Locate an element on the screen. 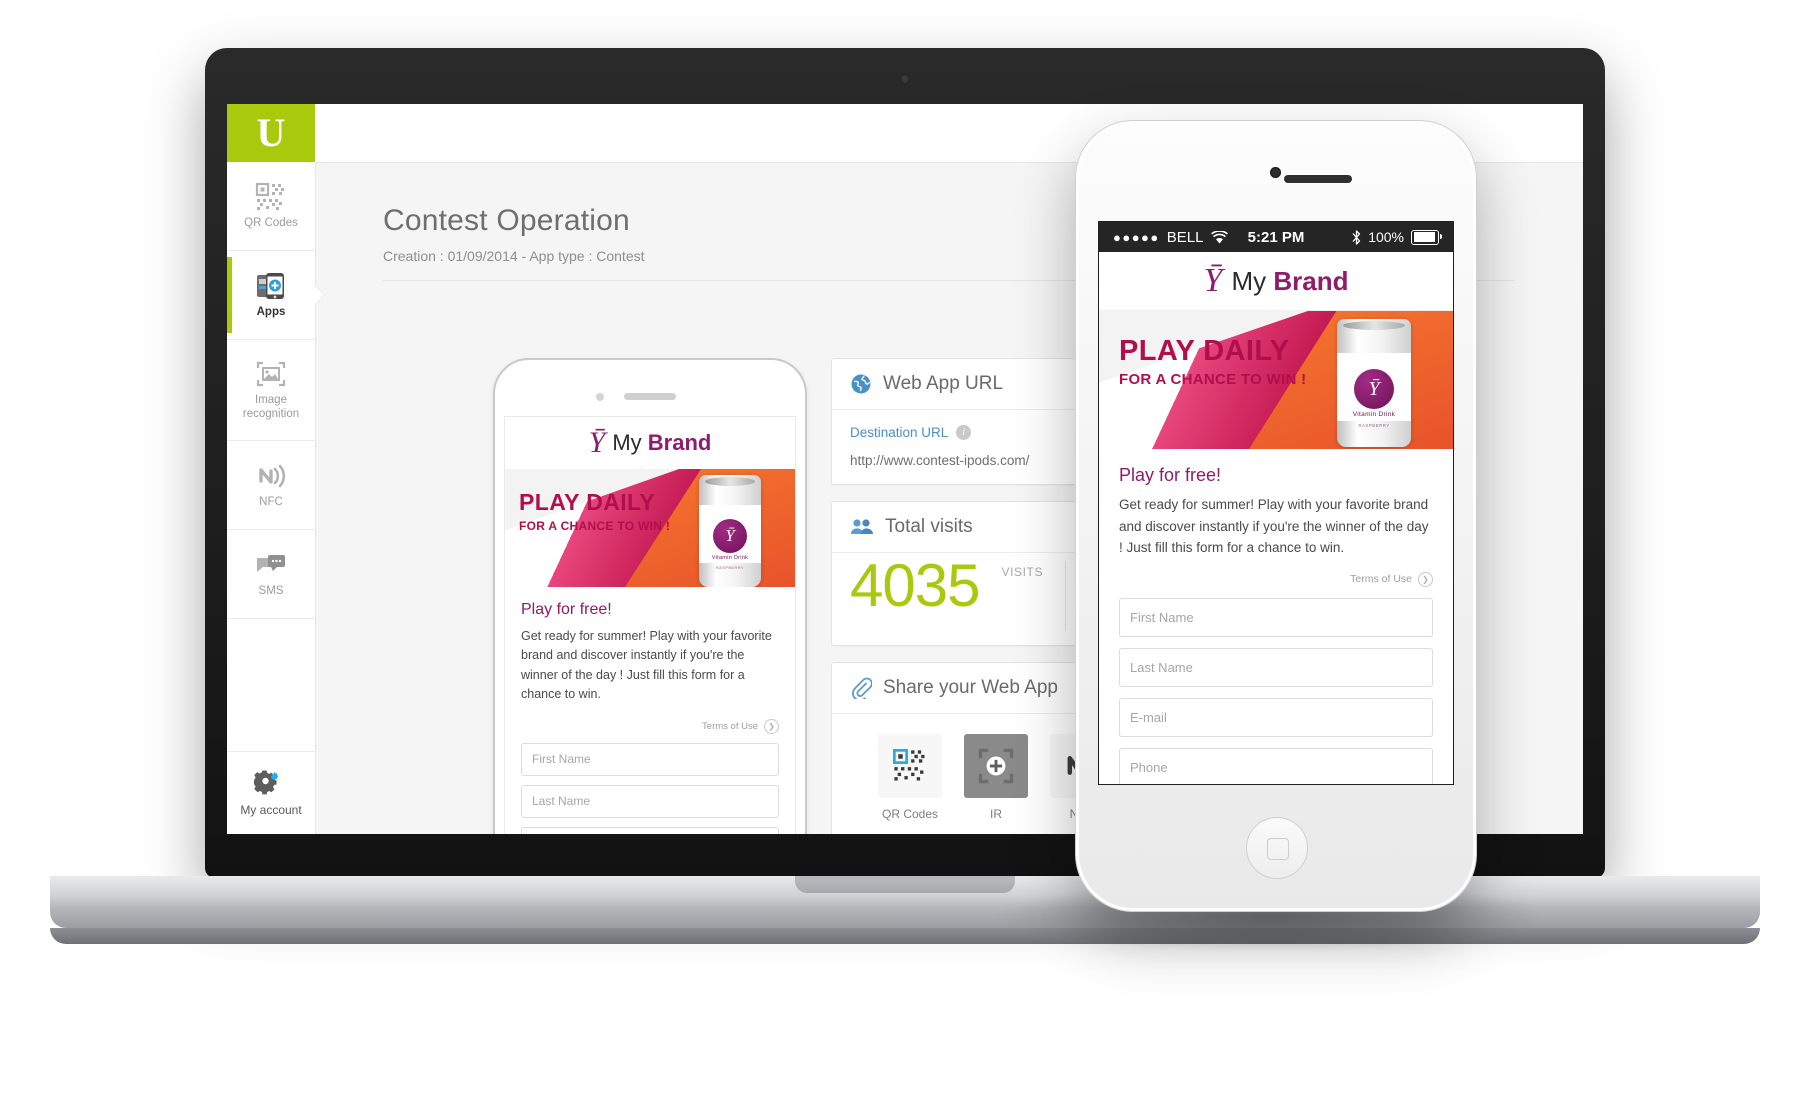 The height and width of the screenshot is (1100, 1800). hero-line-1: PLAY DAILY is located at coordinates (1204, 351).